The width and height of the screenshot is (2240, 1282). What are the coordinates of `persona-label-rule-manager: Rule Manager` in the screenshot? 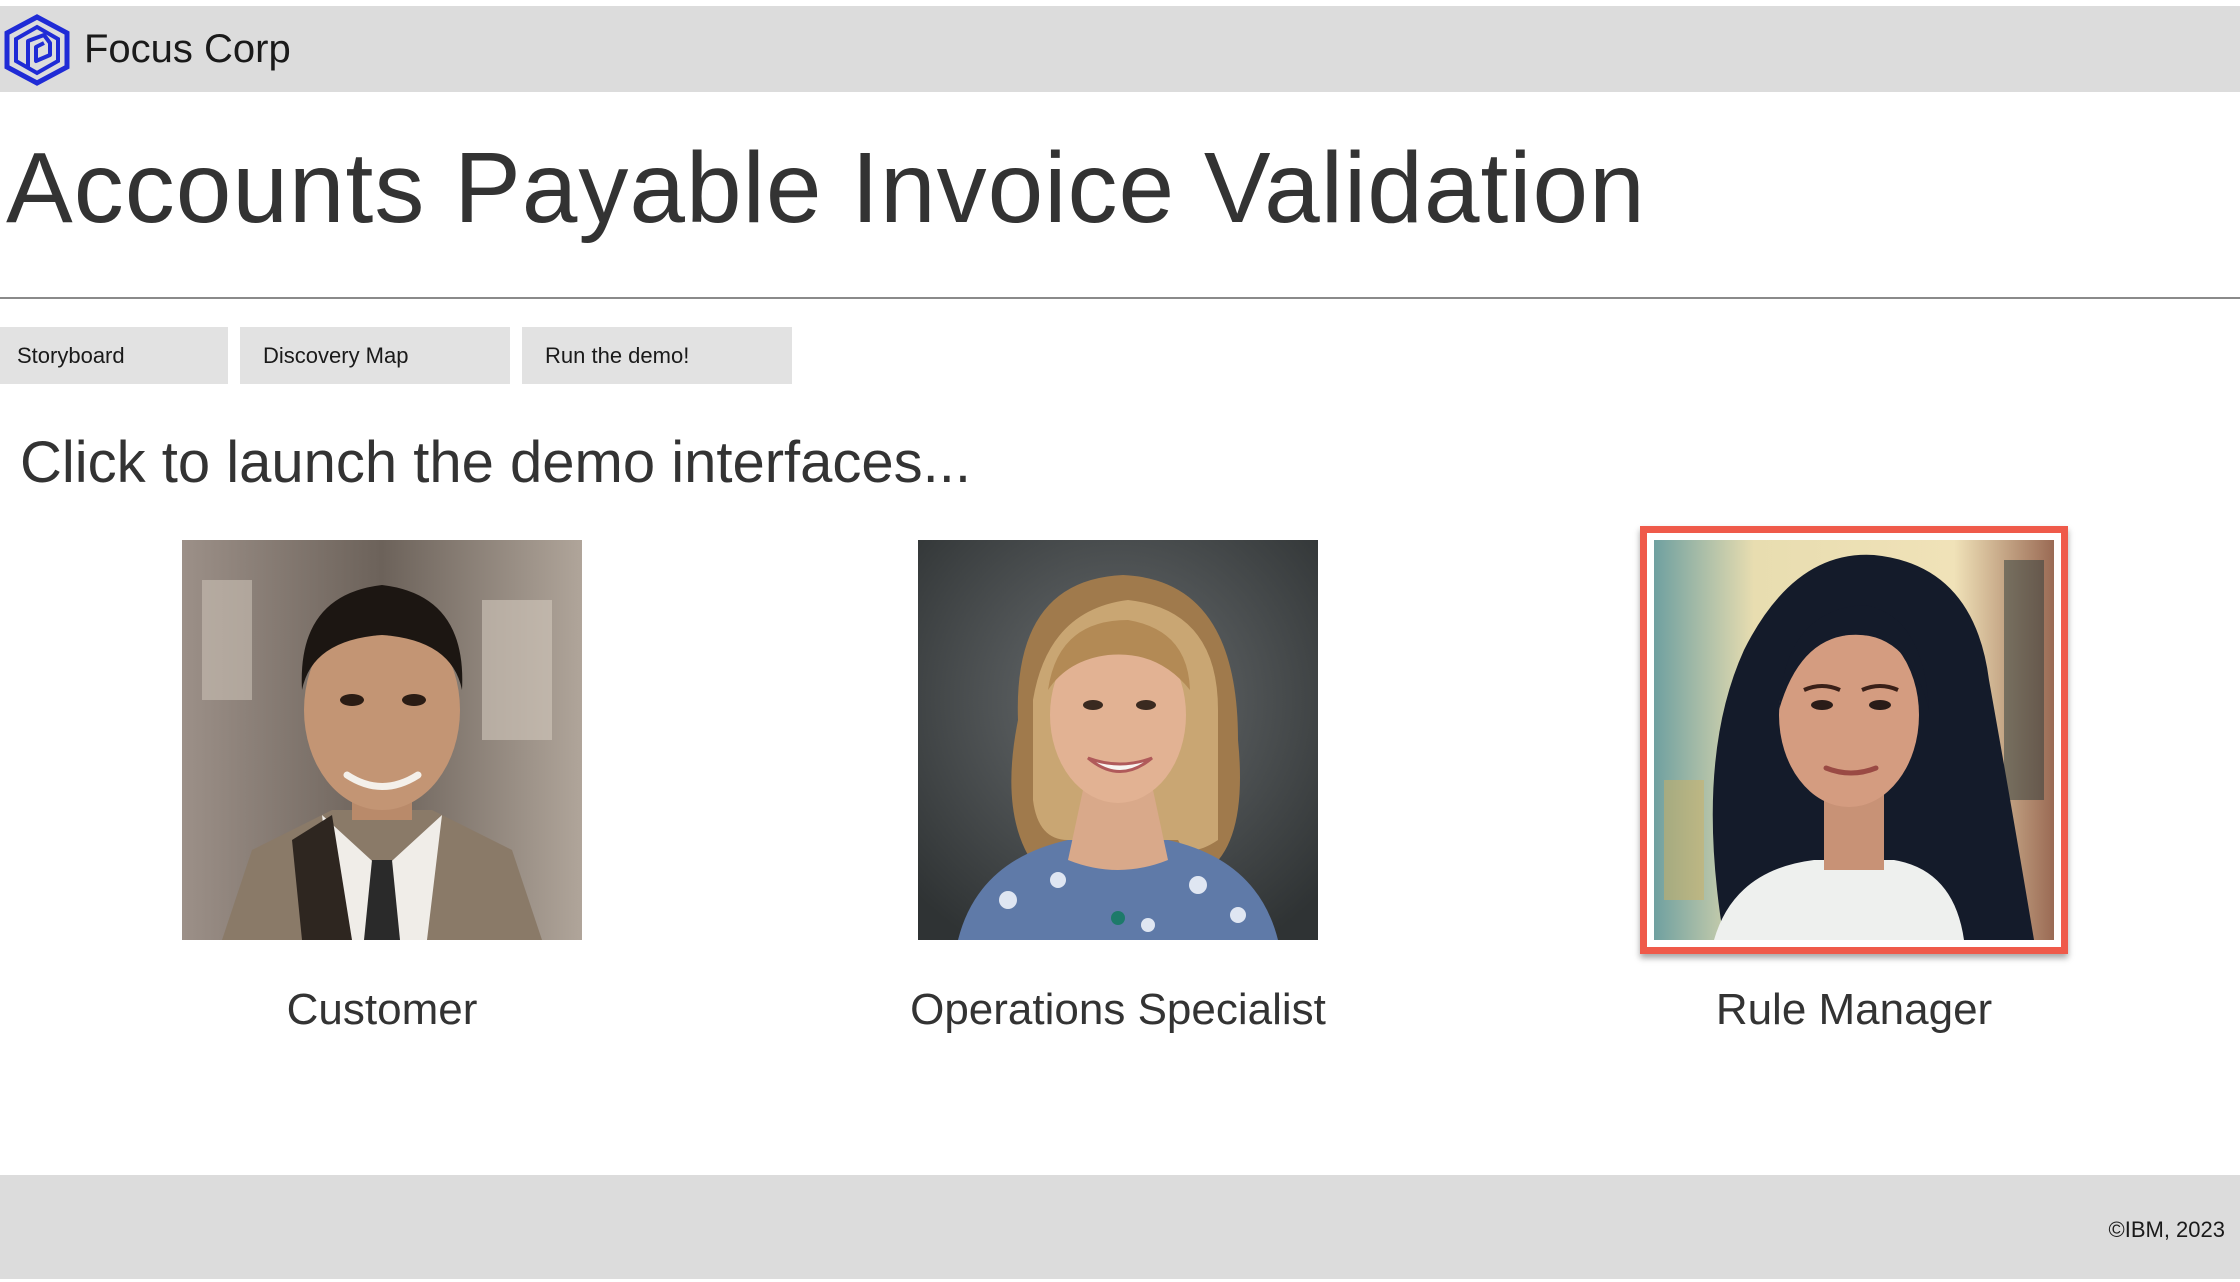 It's located at (1854, 1010).